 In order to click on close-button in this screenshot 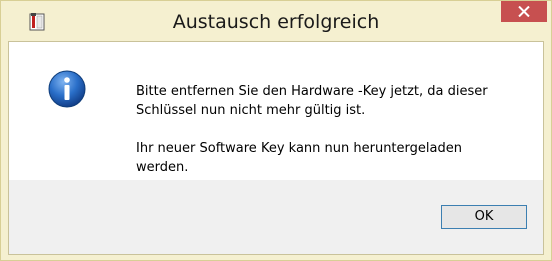, I will do `click(524, 11)`.